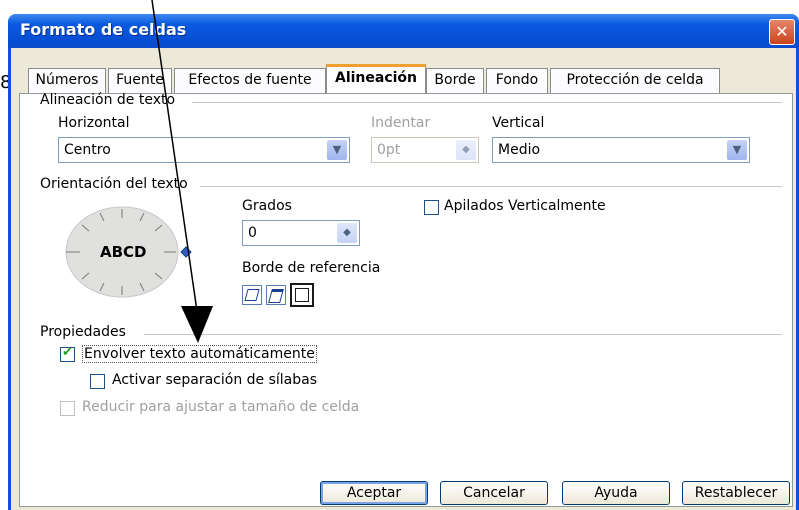 The height and width of the screenshot is (510, 799). Describe the element at coordinates (525, 206) in the screenshot. I see `stacked-label: Apilados Verticalmente` at that location.